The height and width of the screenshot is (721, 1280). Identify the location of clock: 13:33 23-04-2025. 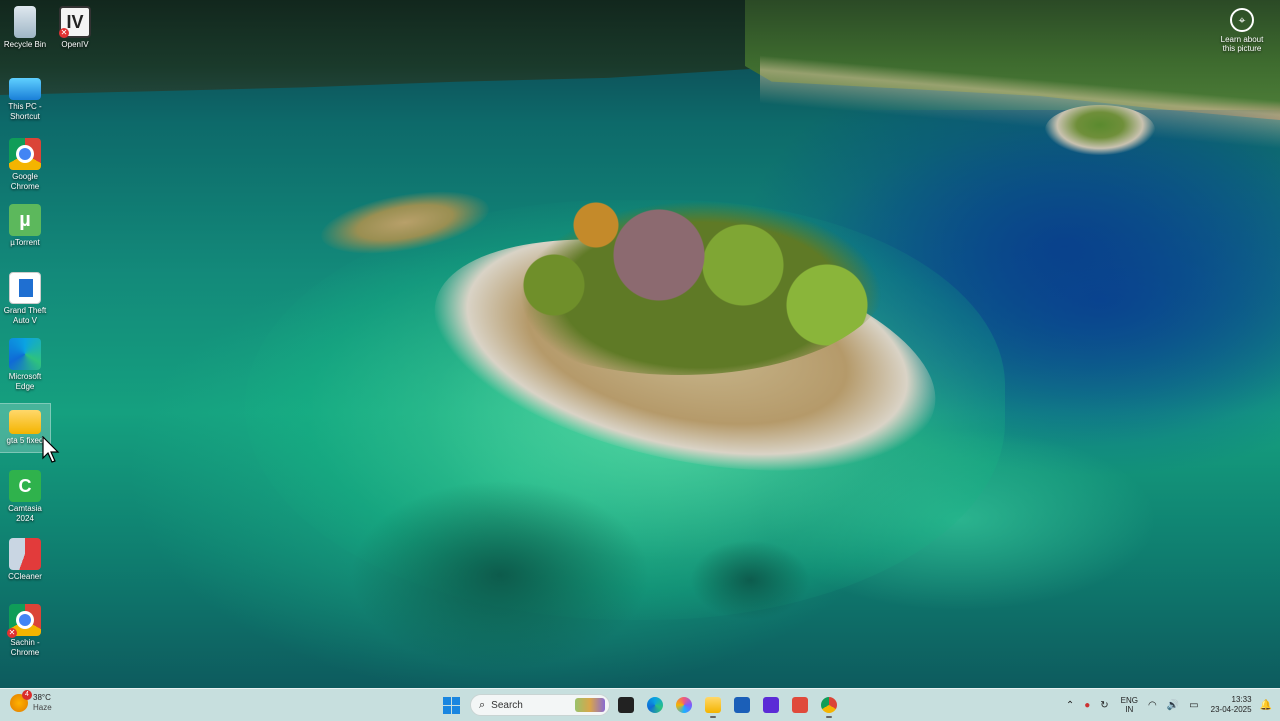
(1231, 705).